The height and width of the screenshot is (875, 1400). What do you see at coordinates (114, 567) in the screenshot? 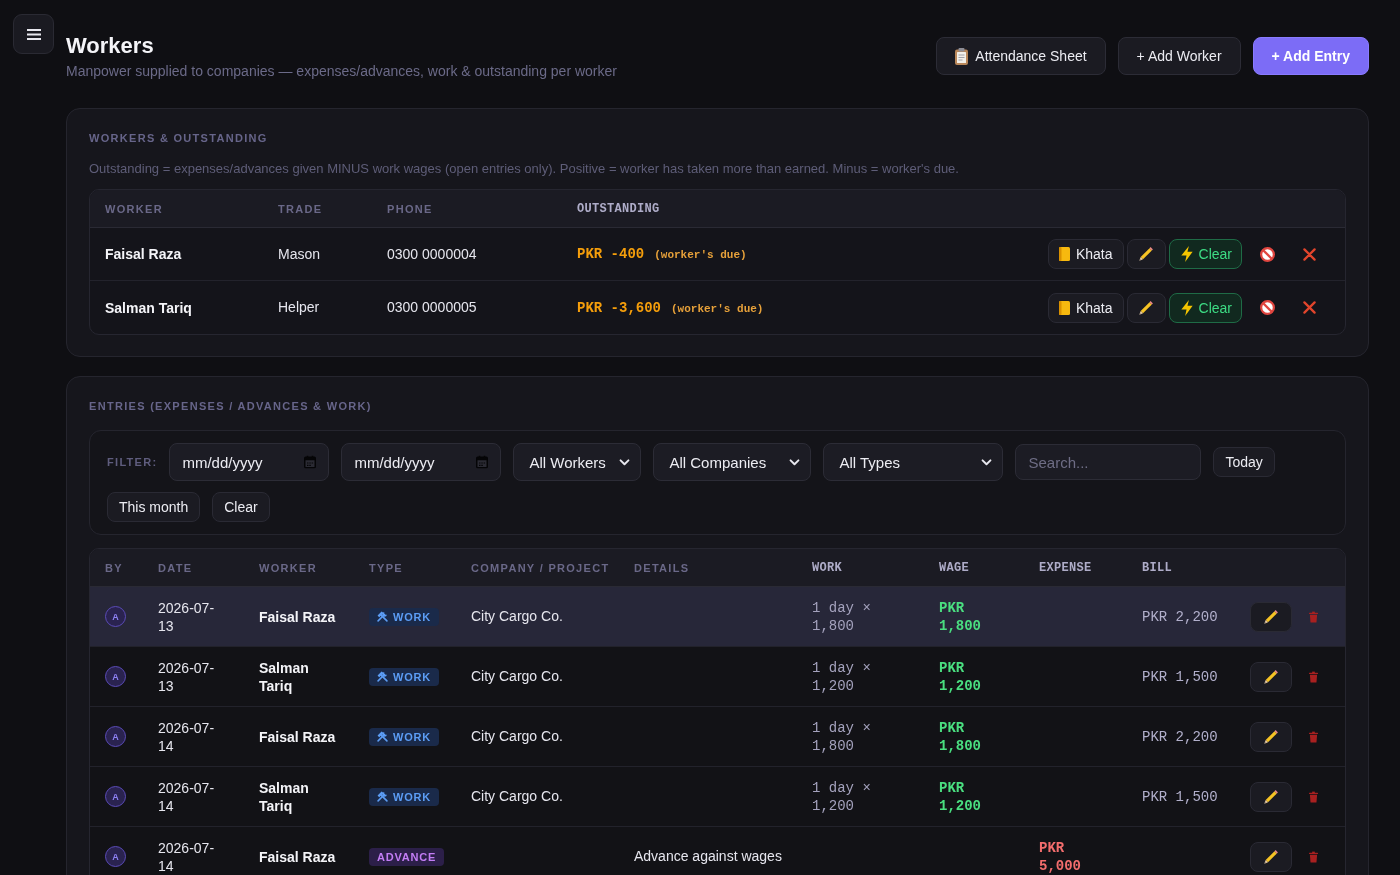
I see `column-header: BY` at bounding box center [114, 567].